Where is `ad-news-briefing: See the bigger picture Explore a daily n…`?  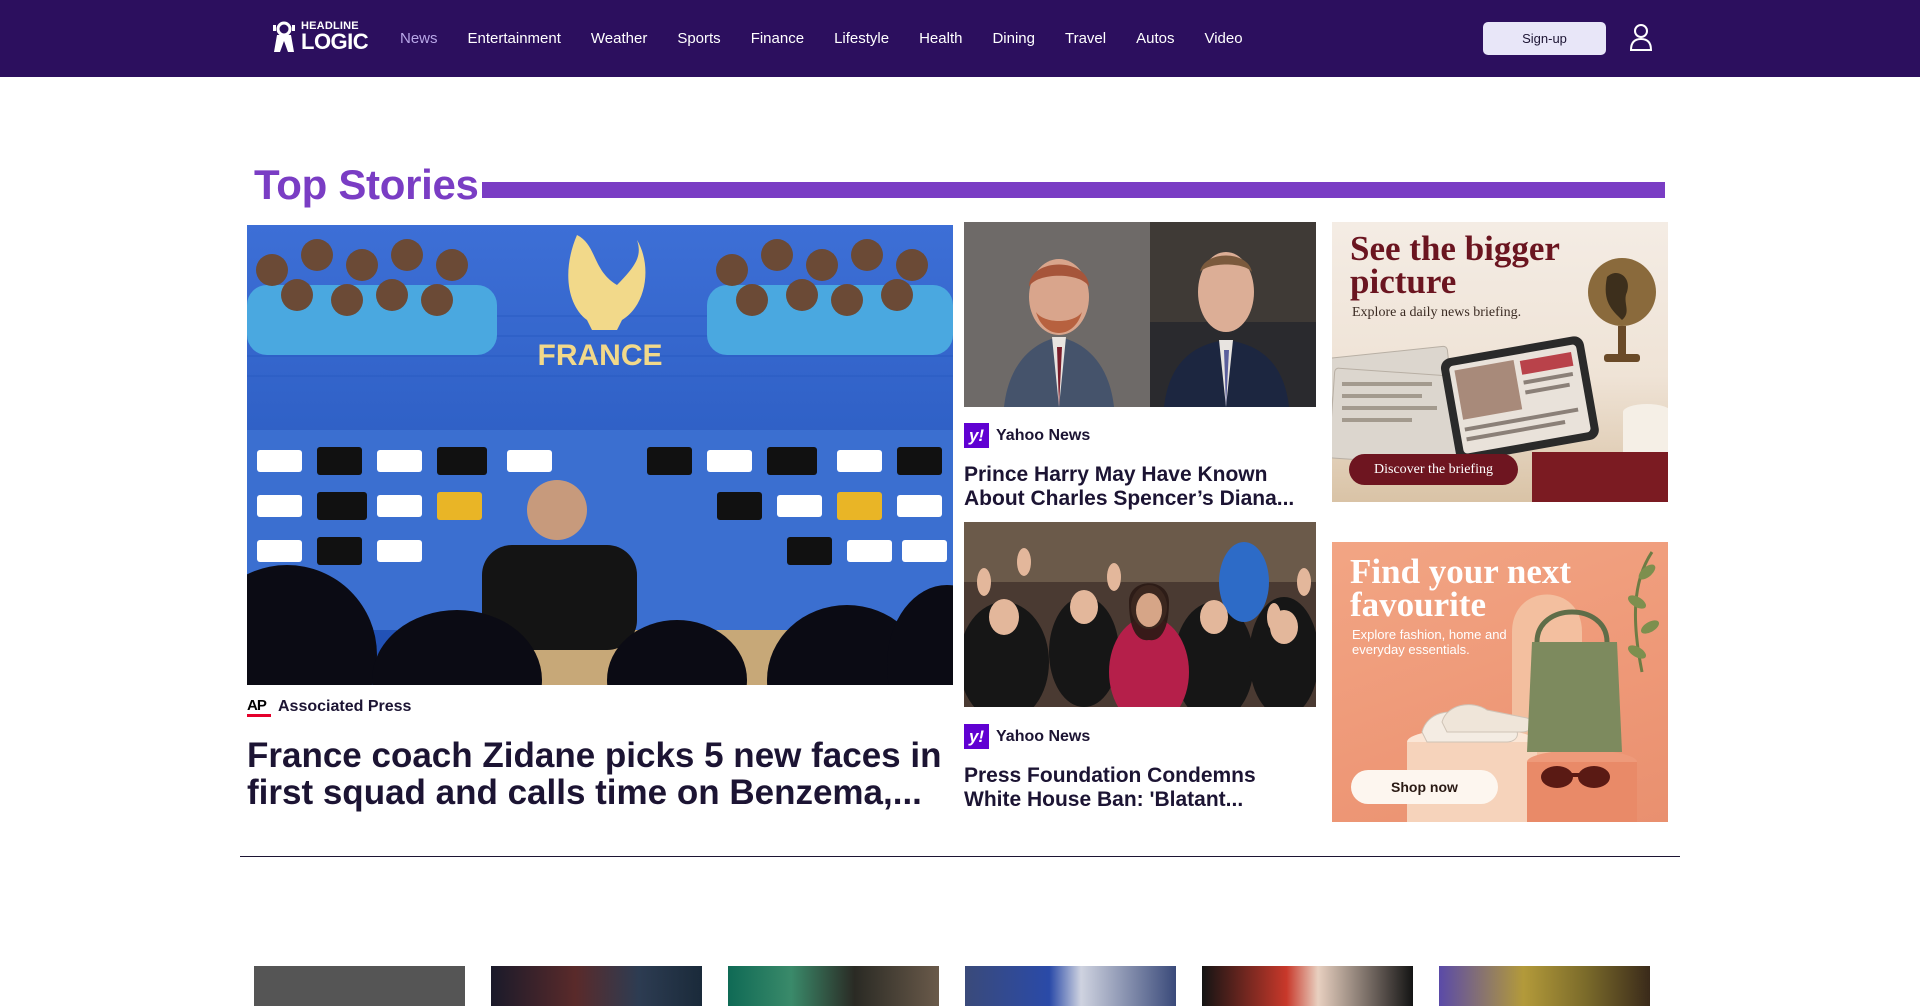
ad-news-briefing: See the bigger picture Explore a daily n… is located at coordinates (1500, 362).